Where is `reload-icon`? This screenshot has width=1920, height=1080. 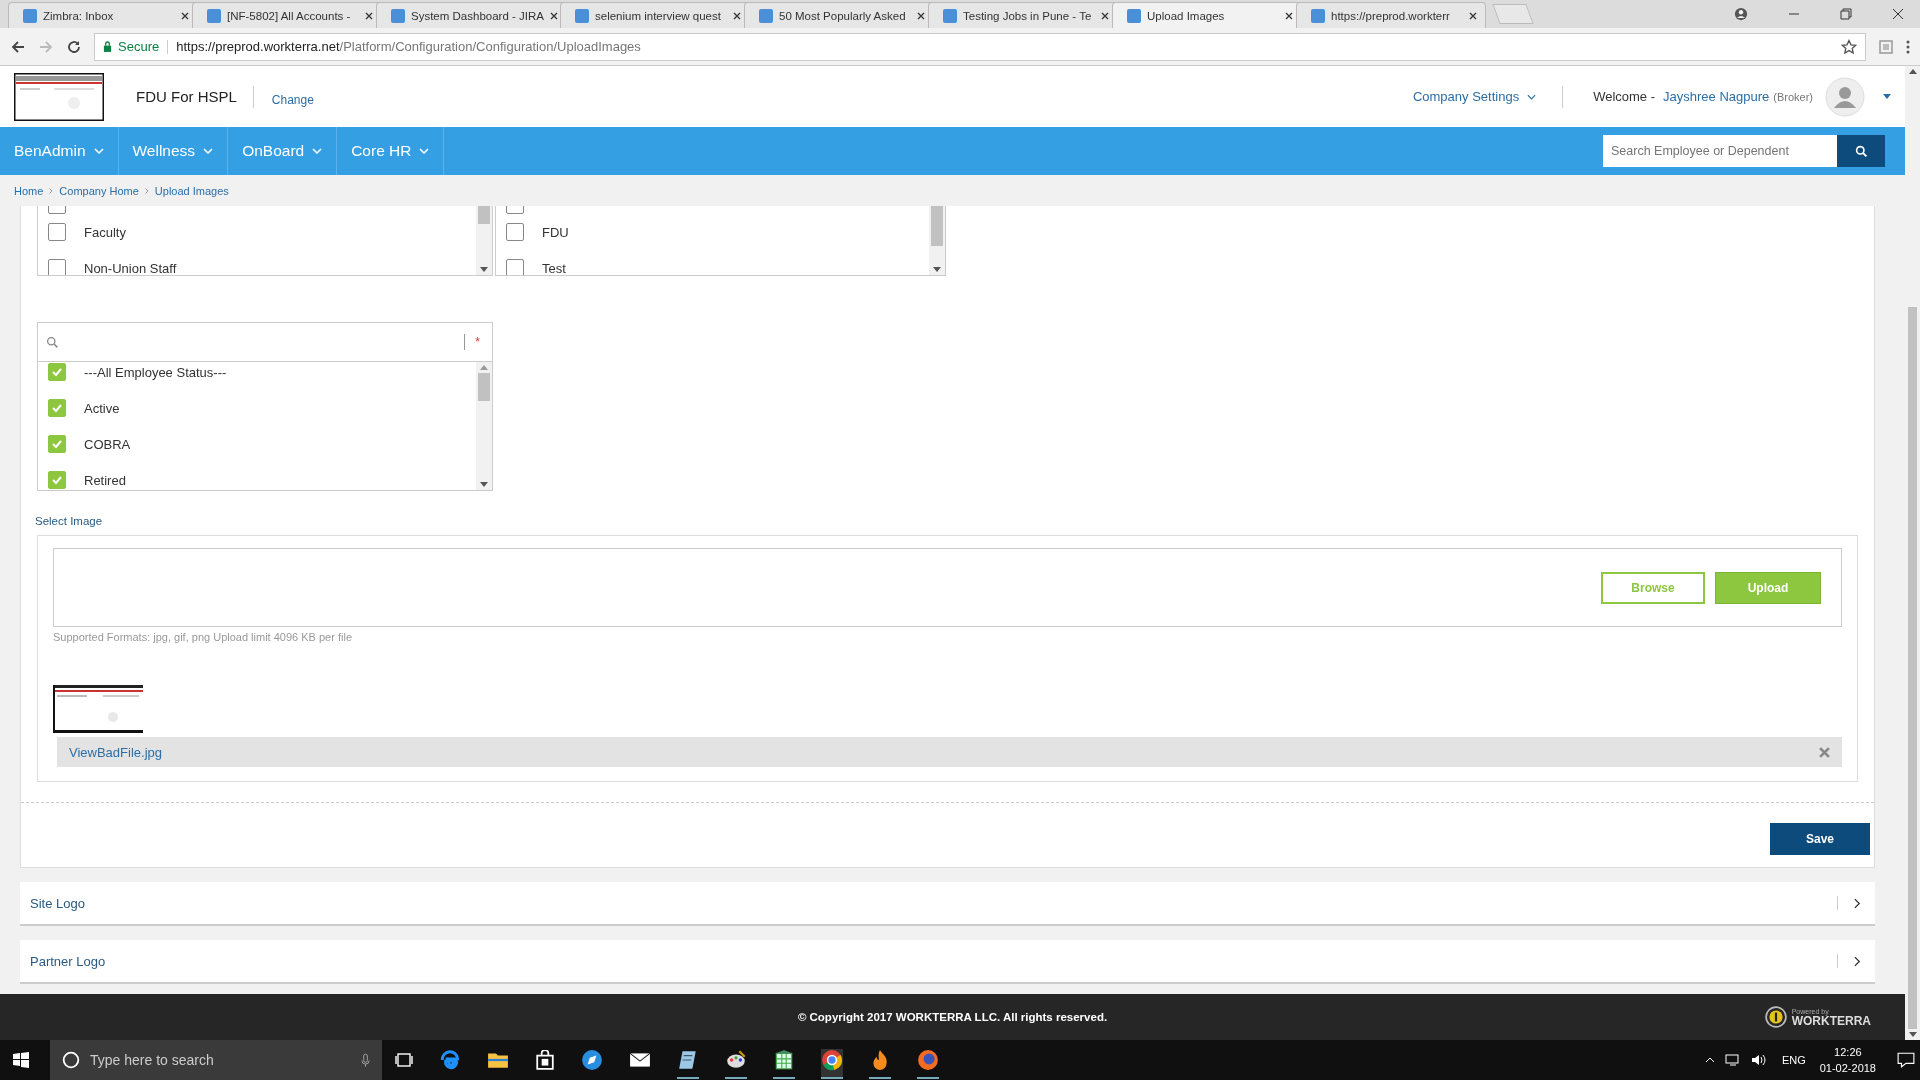
reload-icon is located at coordinates (74, 46).